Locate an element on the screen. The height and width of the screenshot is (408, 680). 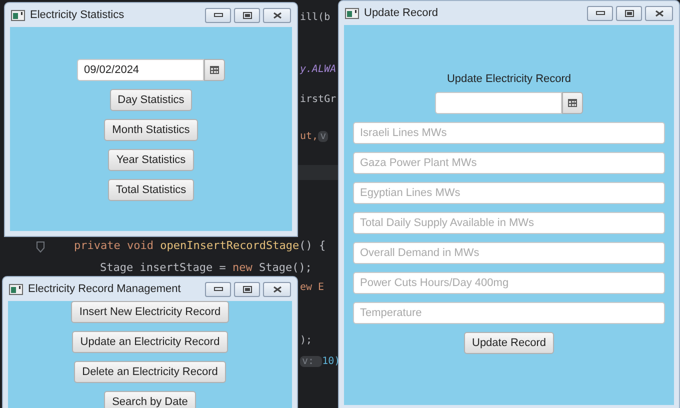
window-title: Electricity Statistics is located at coordinates (77, 15).